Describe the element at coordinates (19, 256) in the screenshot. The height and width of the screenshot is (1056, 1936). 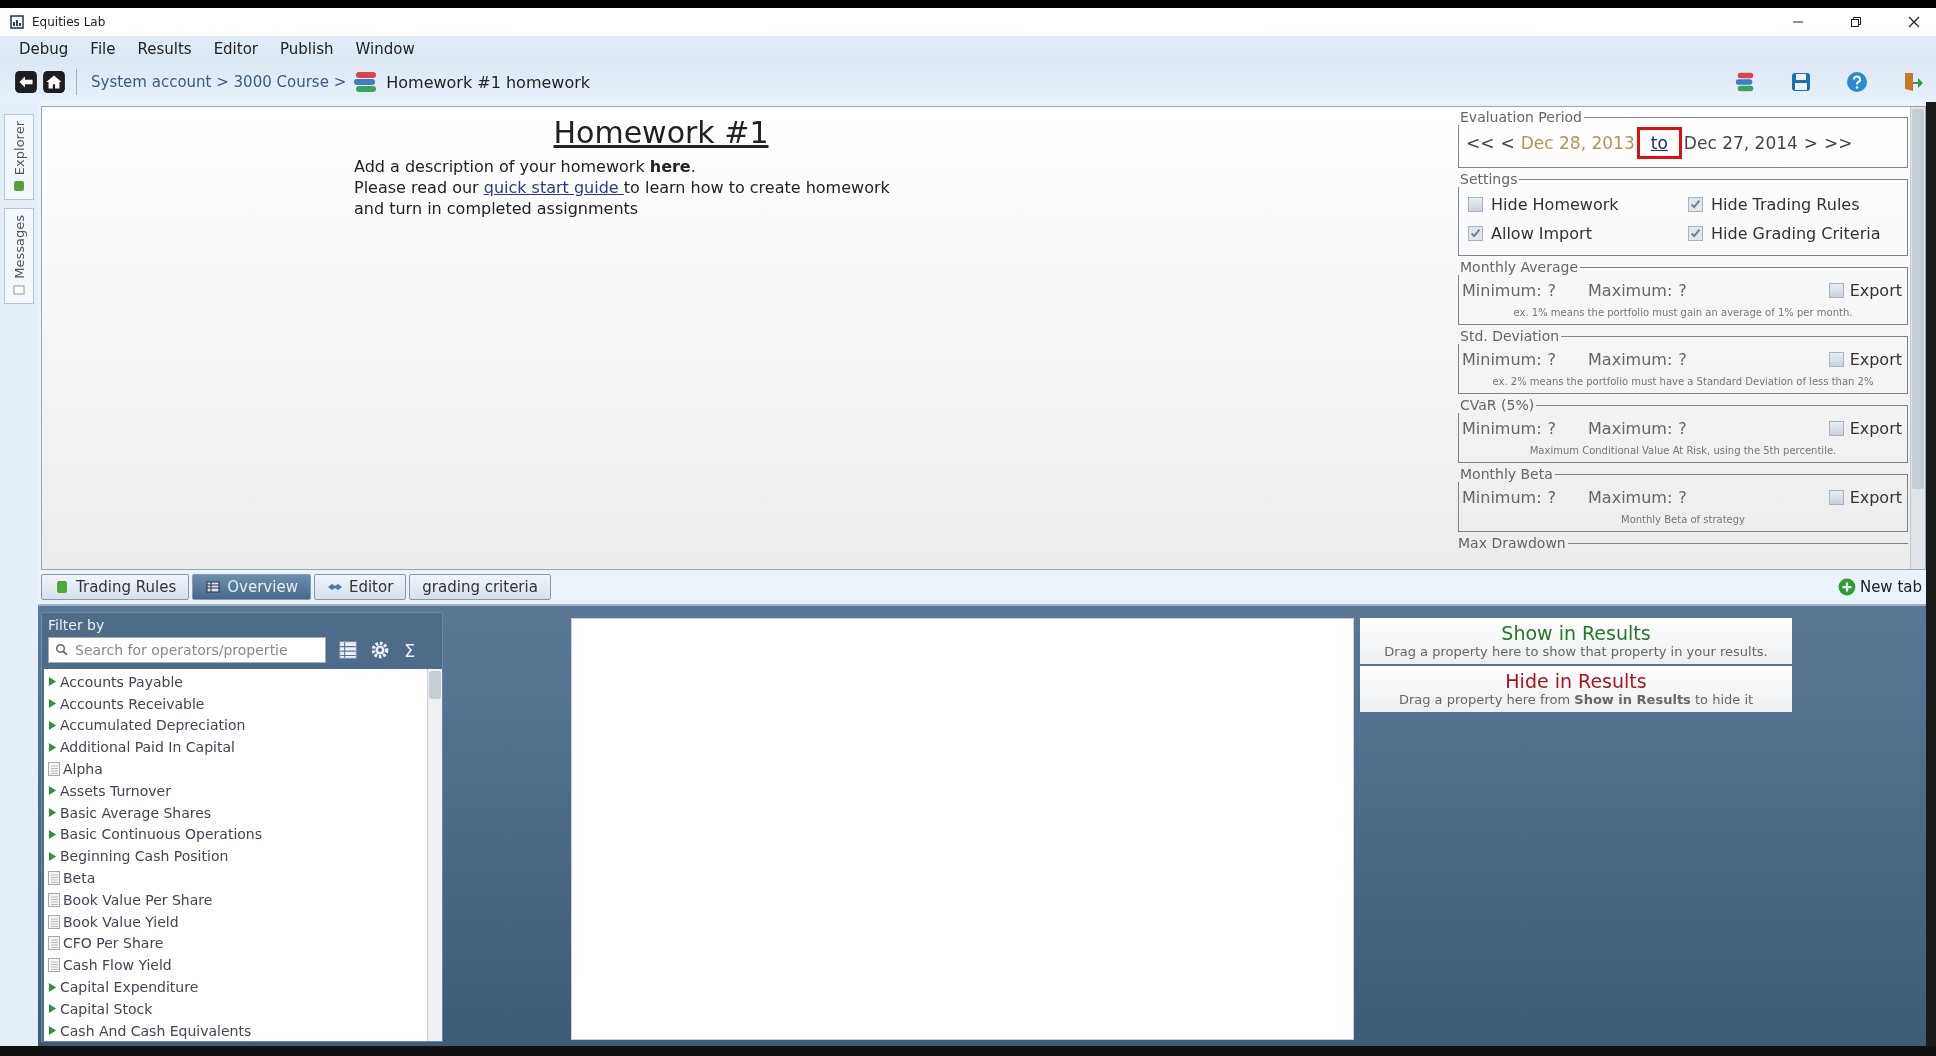
I see `side-tab: Messages` at that location.